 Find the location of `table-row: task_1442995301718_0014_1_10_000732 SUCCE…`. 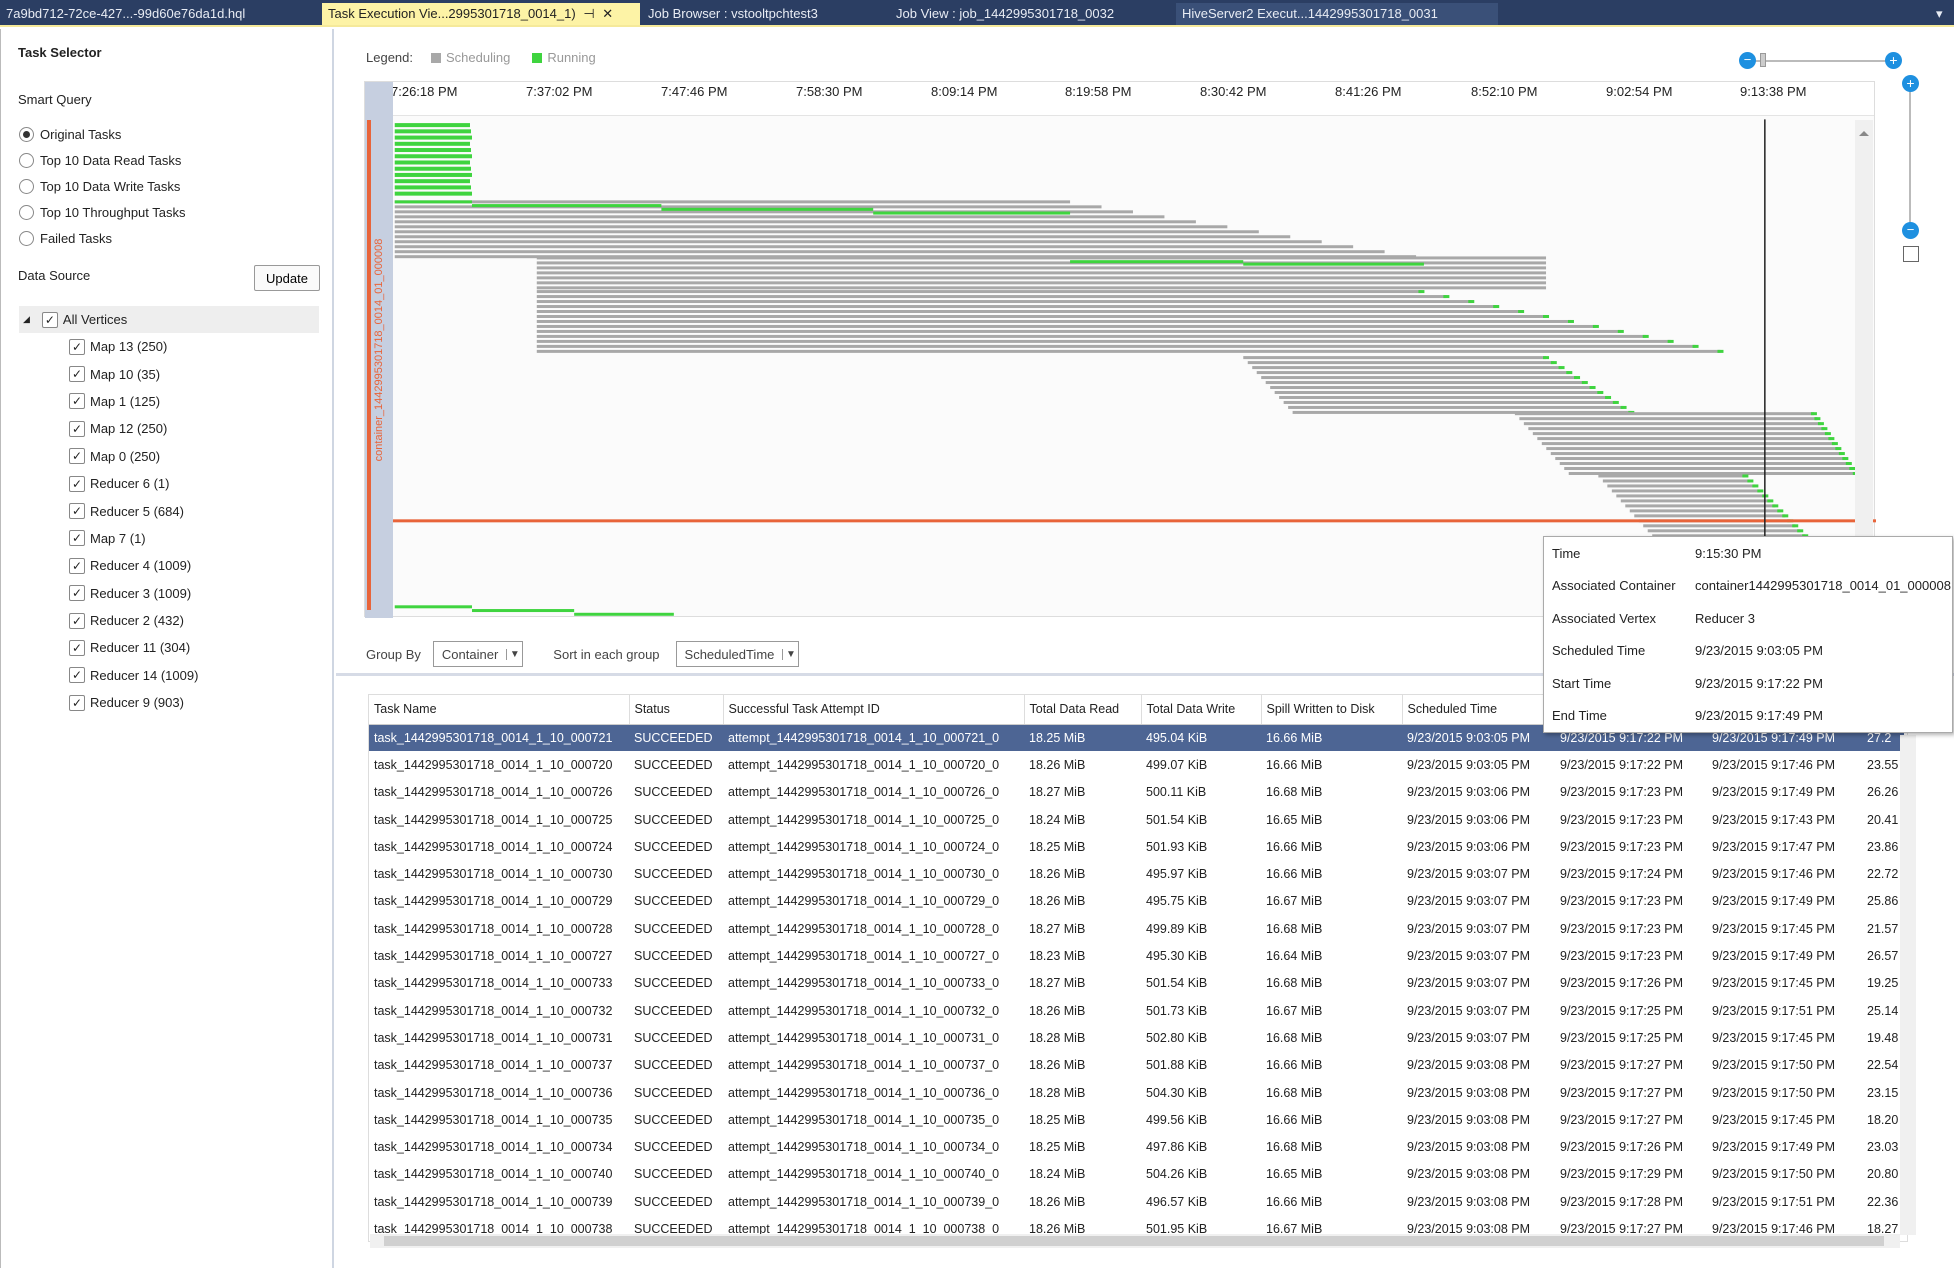

table-row: task_1442995301718_0014_1_10_000732 SUCCE… is located at coordinates (1136, 1010).